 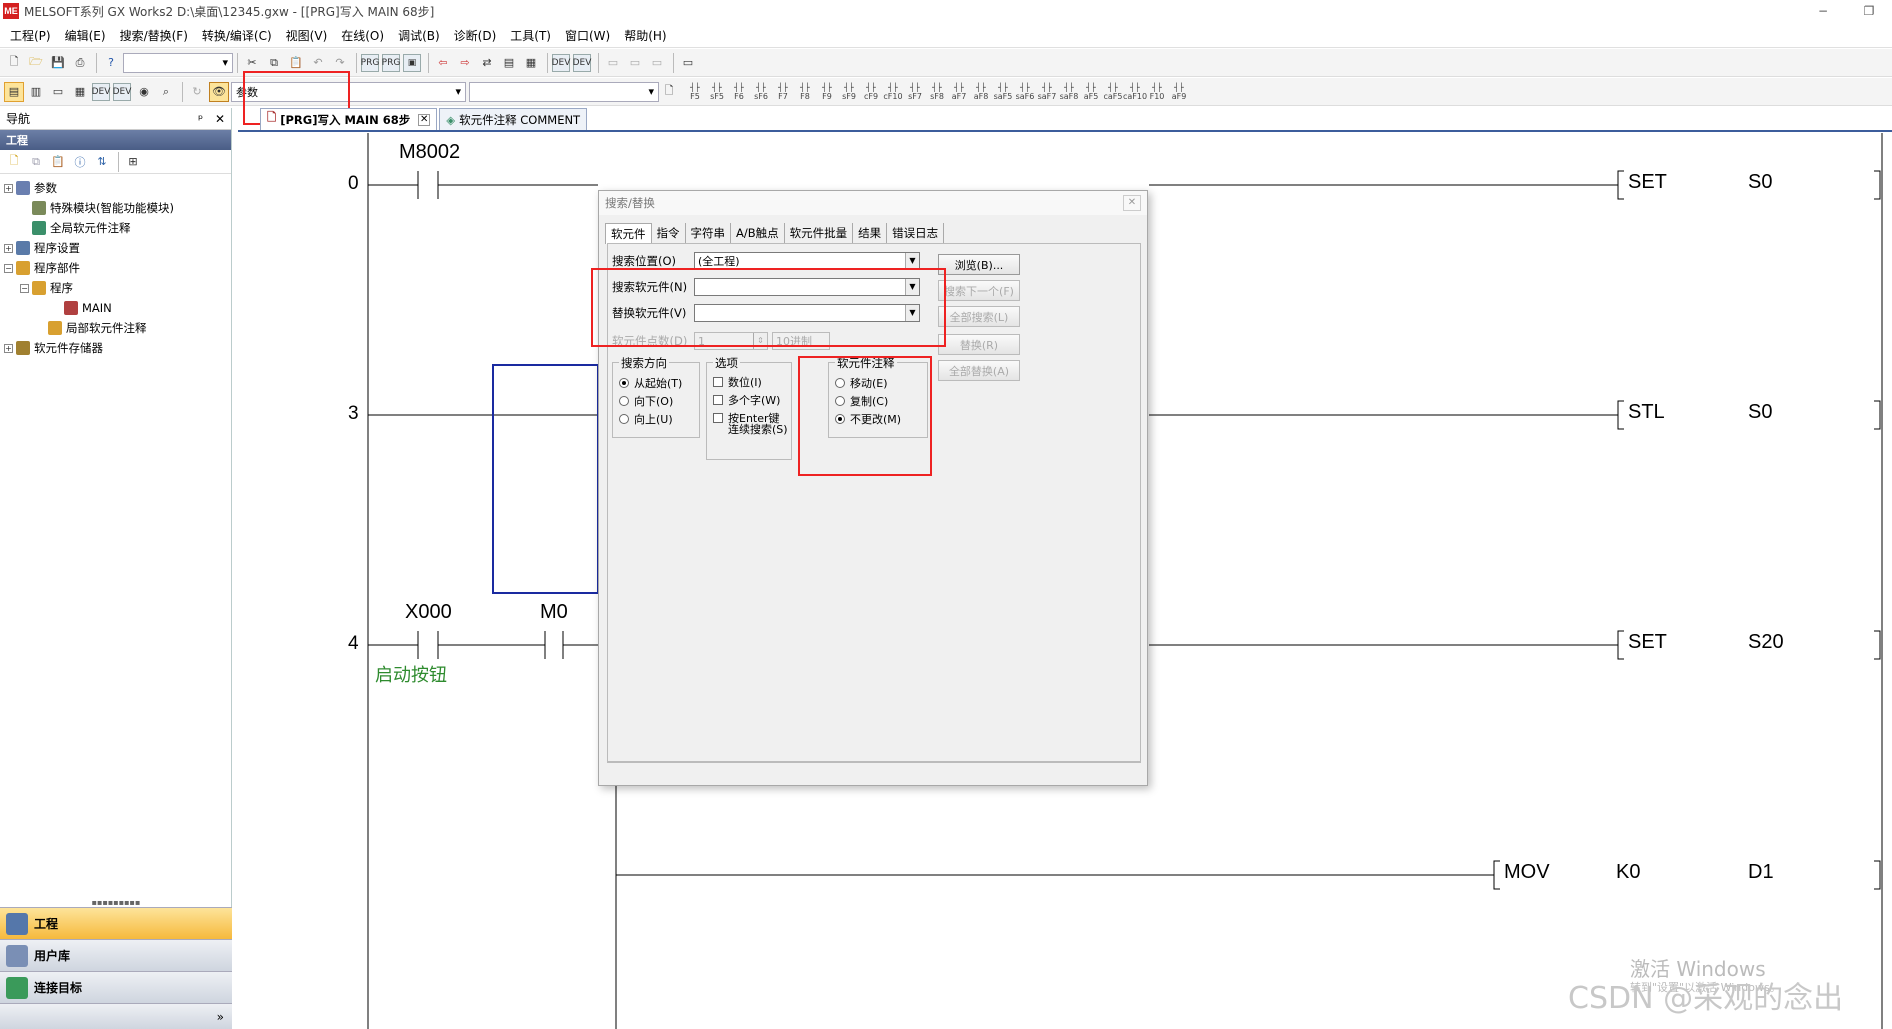 I want to click on radio-option: 向上(U), so click(x=646, y=419).